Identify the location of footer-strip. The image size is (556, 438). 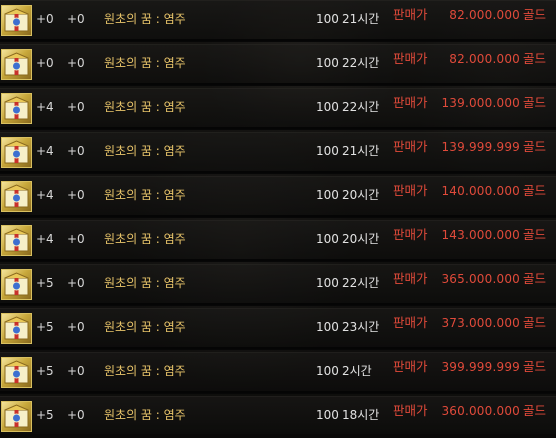
(278, 436).